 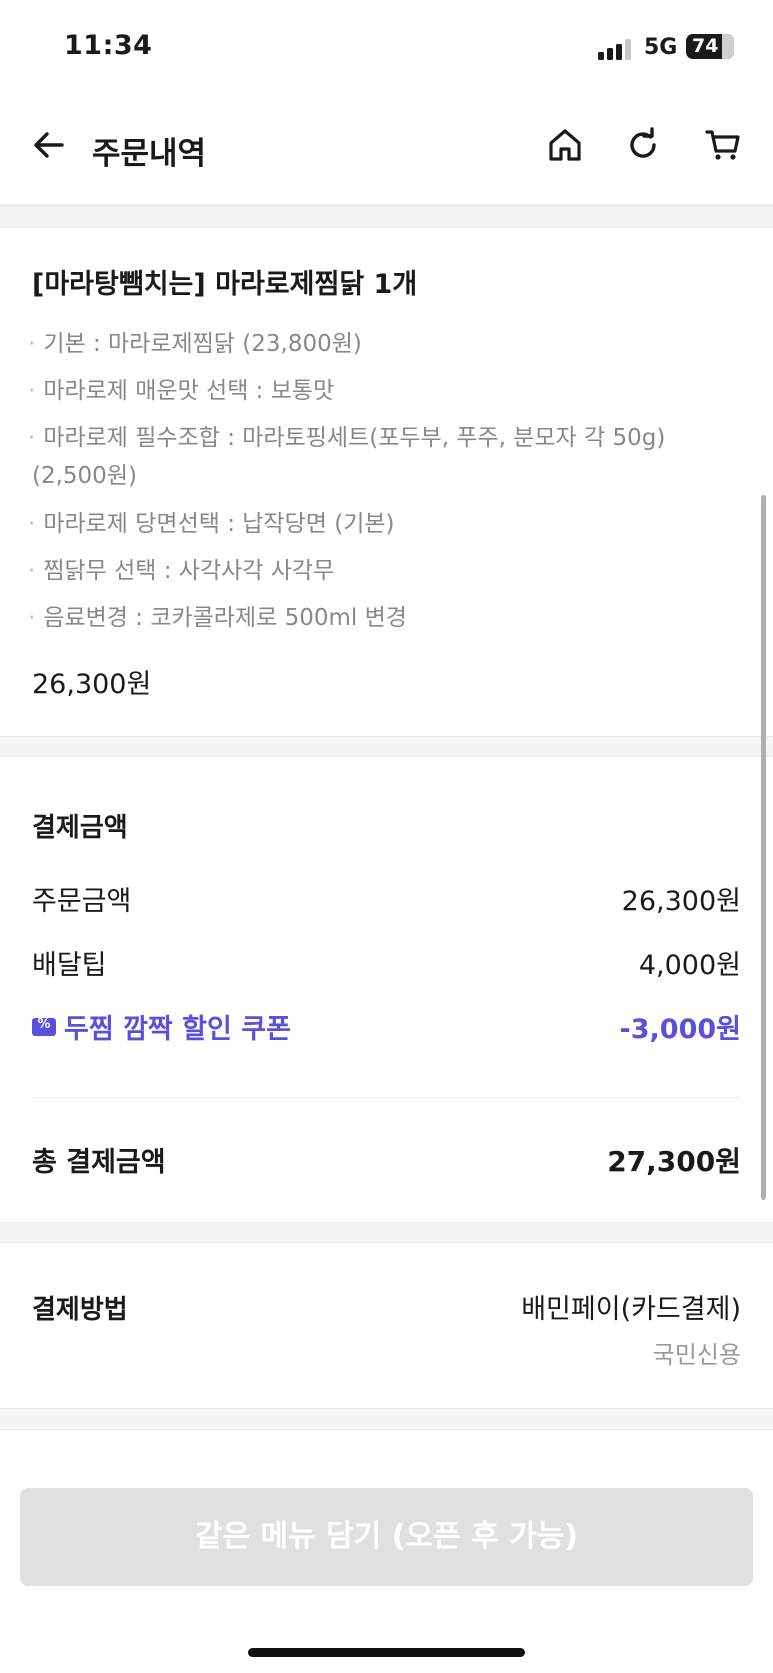 I want to click on refresh-button, so click(x=643, y=145).